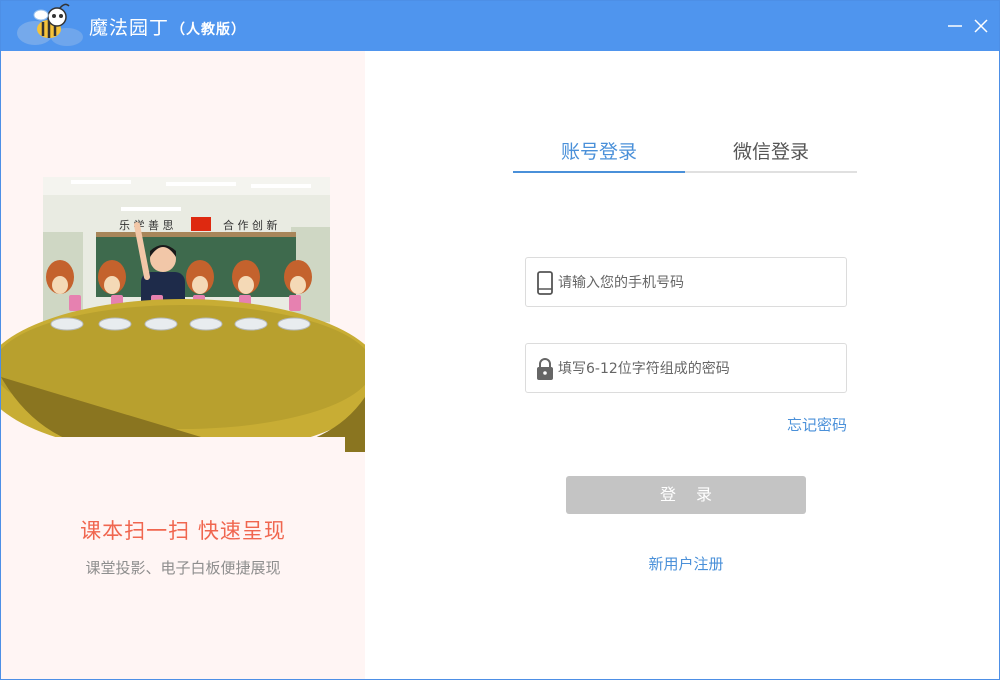 This screenshot has height=680, width=1000. I want to click on minimize-icon, so click(955, 26).